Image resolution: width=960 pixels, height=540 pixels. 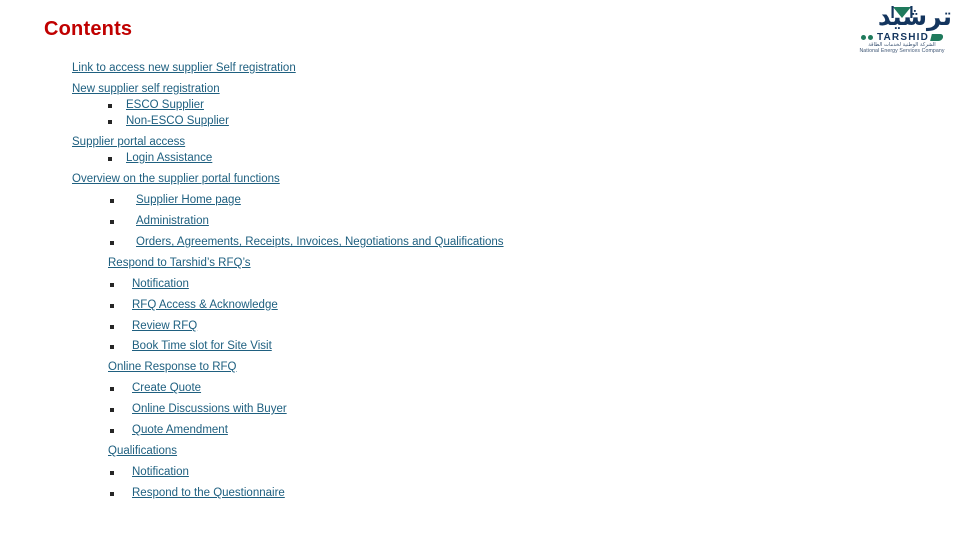 I want to click on toc-link: Online Response to RFQ, so click(x=172, y=367).